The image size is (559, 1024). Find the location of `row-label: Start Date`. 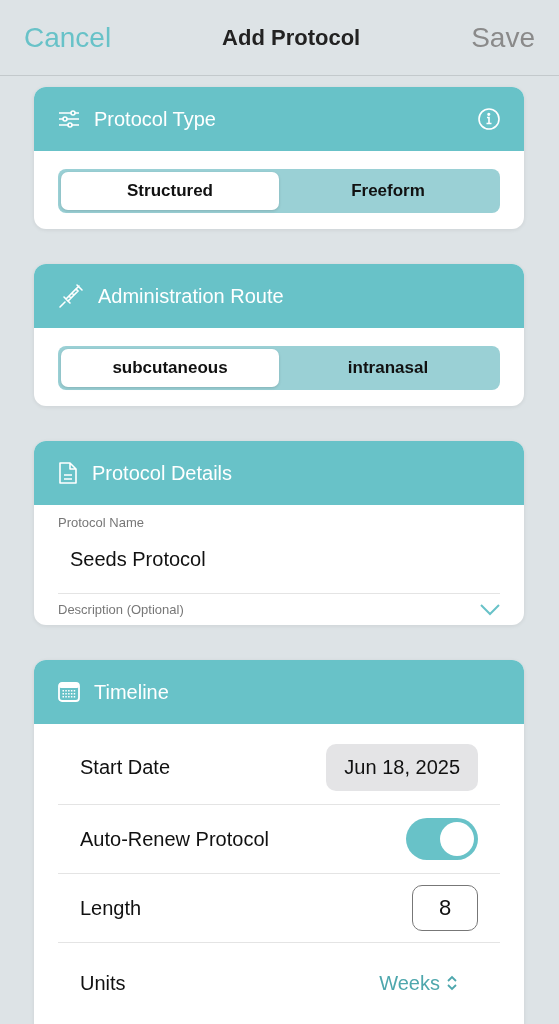

row-label: Start Date is located at coordinates (125, 767).